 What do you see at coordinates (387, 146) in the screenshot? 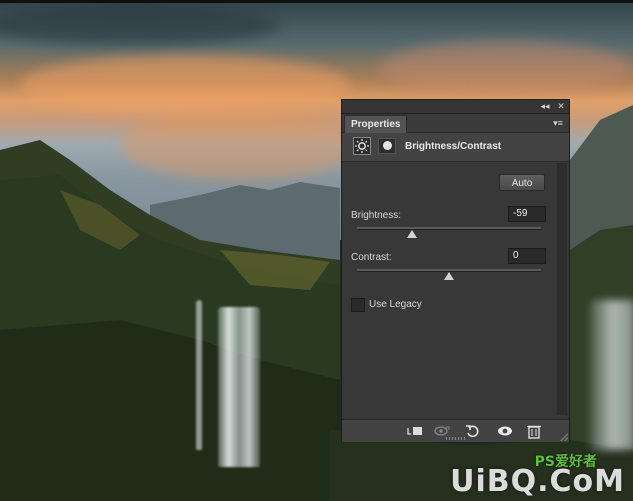
I see `layer-mask-icon` at bounding box center [387, 146].